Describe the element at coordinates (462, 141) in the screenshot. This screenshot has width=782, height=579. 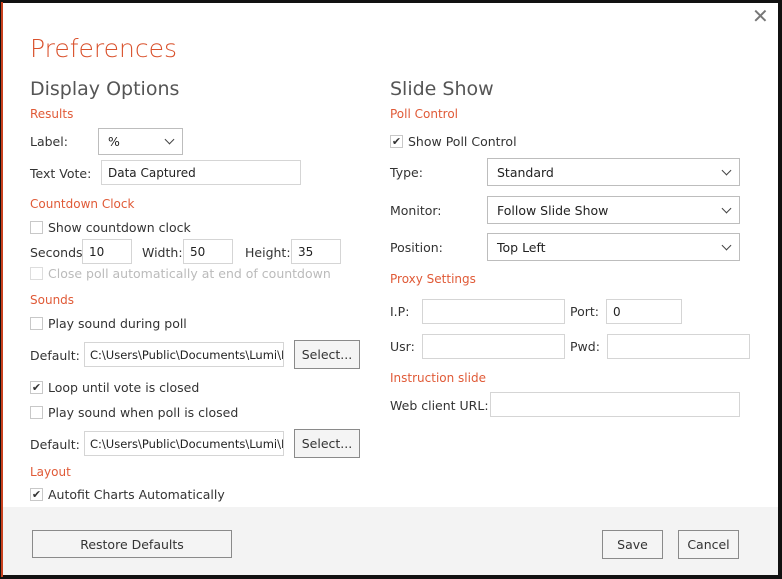
I see `show-poll-control-label: Show Poll Control` at that location.